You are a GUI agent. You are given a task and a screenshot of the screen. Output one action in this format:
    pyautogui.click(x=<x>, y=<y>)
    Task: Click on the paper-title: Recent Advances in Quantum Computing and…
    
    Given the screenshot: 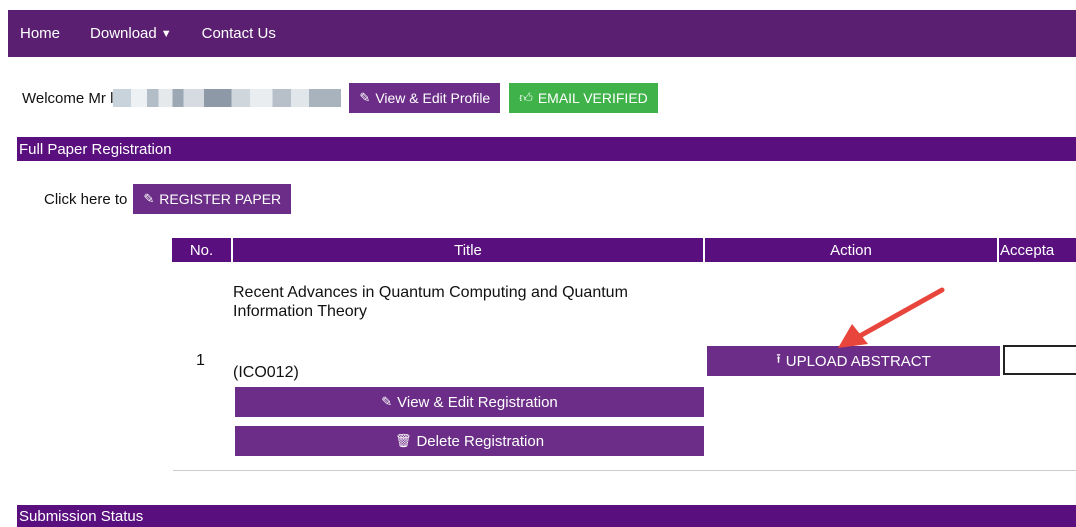 What is the action you would take?
    pyautogui.click(x=430, y=302)
    